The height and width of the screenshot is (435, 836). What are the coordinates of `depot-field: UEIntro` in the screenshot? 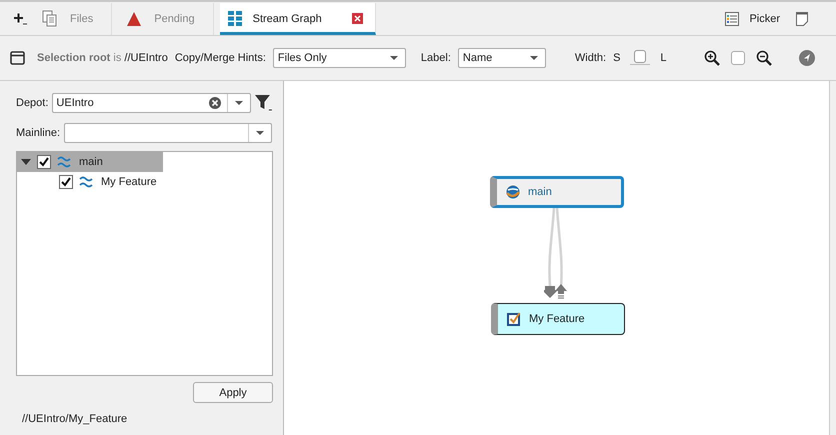 It's located at (152, 103).